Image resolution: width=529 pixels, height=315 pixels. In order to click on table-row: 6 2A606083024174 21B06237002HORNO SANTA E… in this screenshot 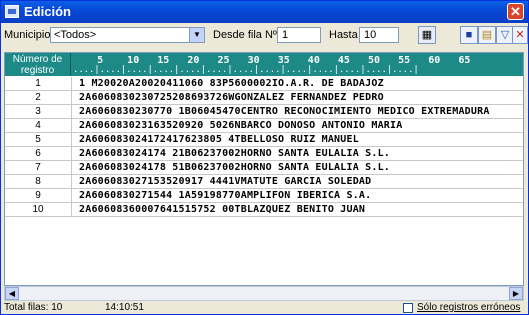, I will do `click(264, 154)`.